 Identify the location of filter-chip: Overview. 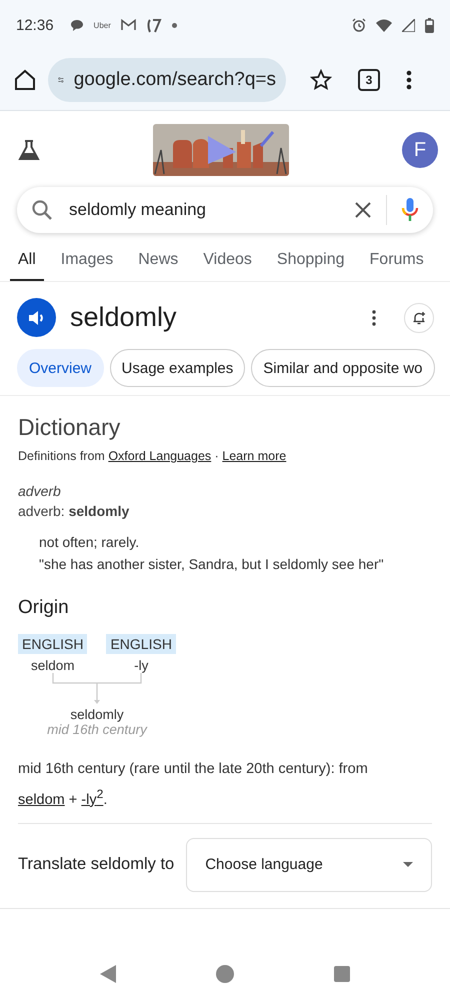
(60, 368).